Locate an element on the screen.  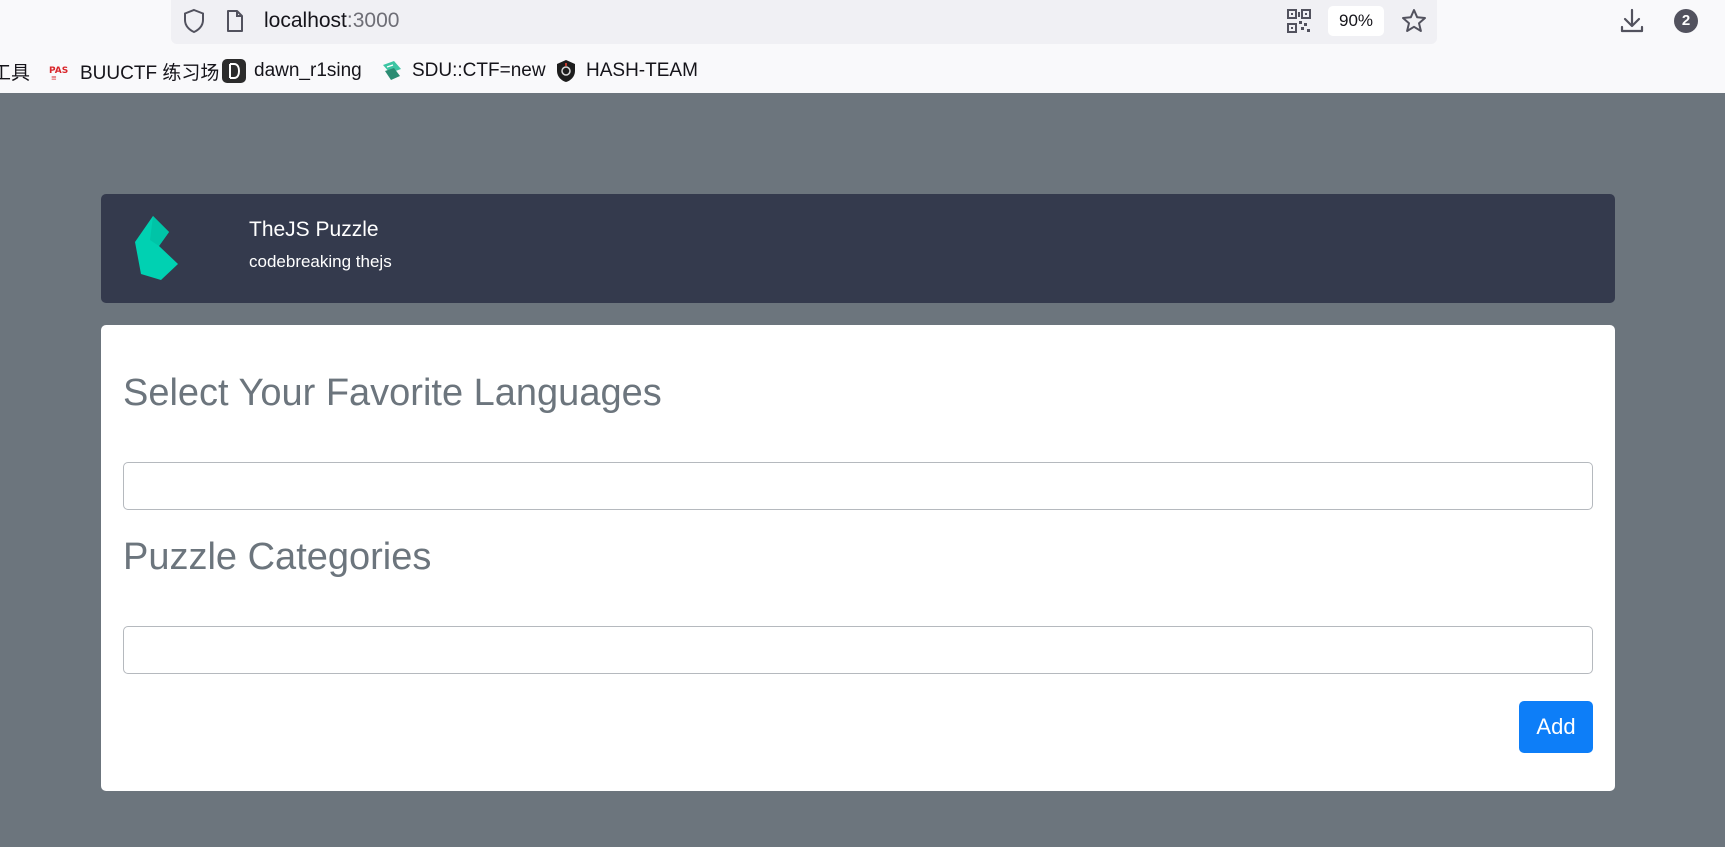
app-header is located at coordinates (858, 248).